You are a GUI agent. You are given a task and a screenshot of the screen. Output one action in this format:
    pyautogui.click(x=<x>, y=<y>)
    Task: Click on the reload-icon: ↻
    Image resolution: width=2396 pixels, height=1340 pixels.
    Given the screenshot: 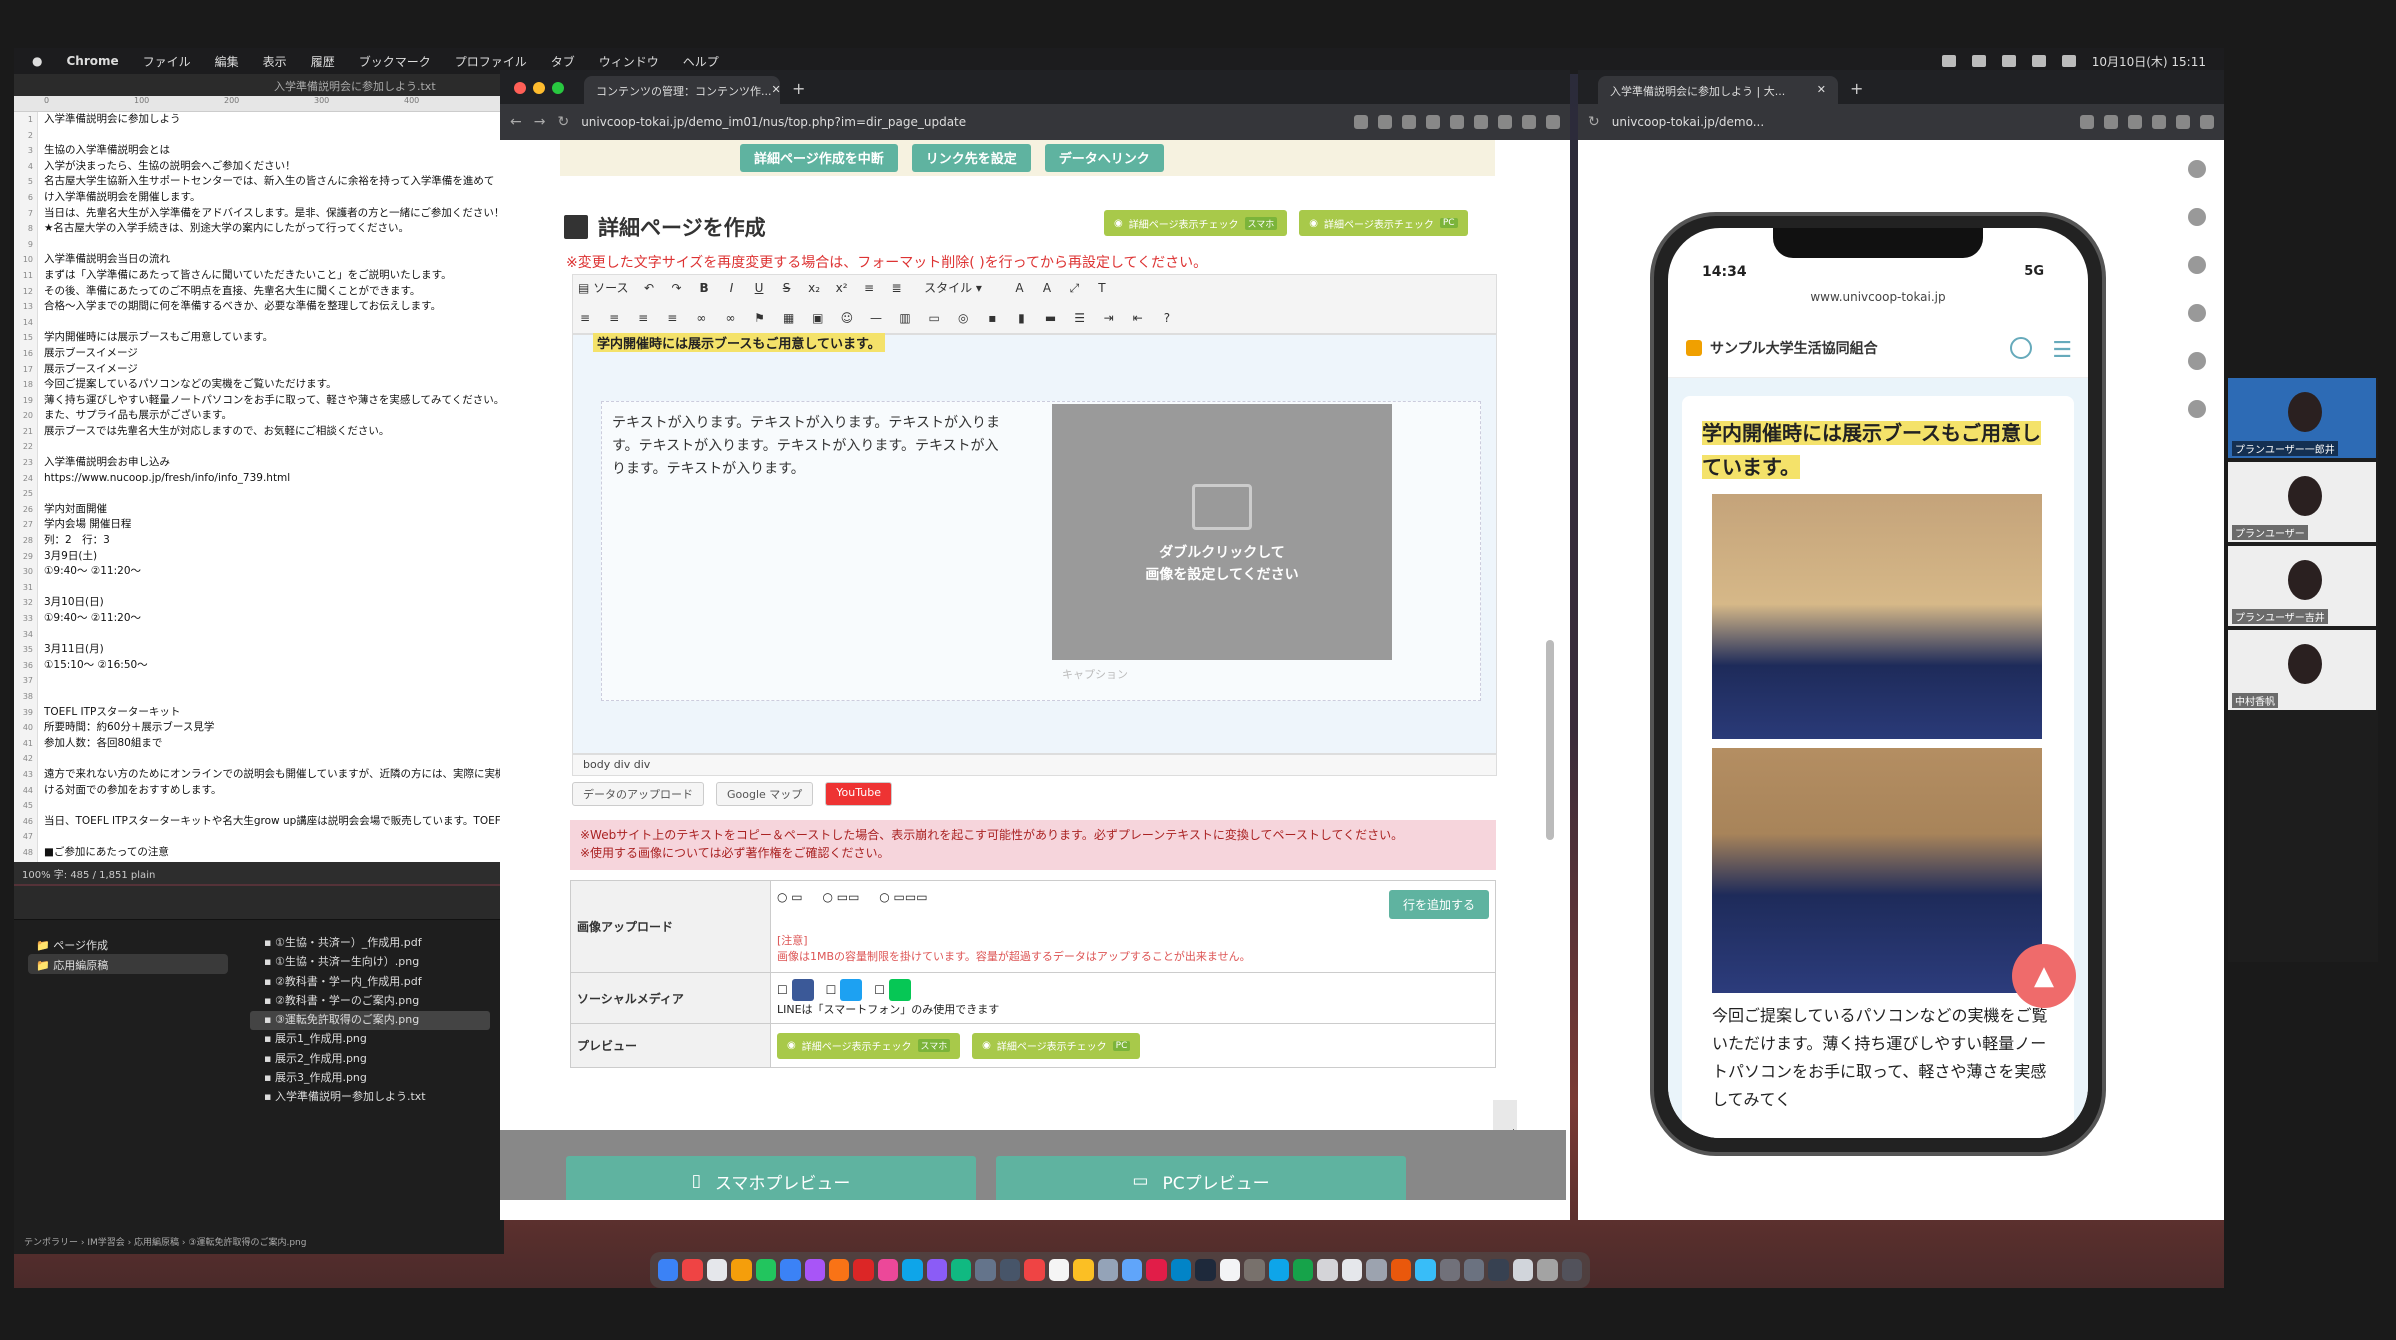 What is the action you would take?
    pyautogui.click(x=563, y=122)
    